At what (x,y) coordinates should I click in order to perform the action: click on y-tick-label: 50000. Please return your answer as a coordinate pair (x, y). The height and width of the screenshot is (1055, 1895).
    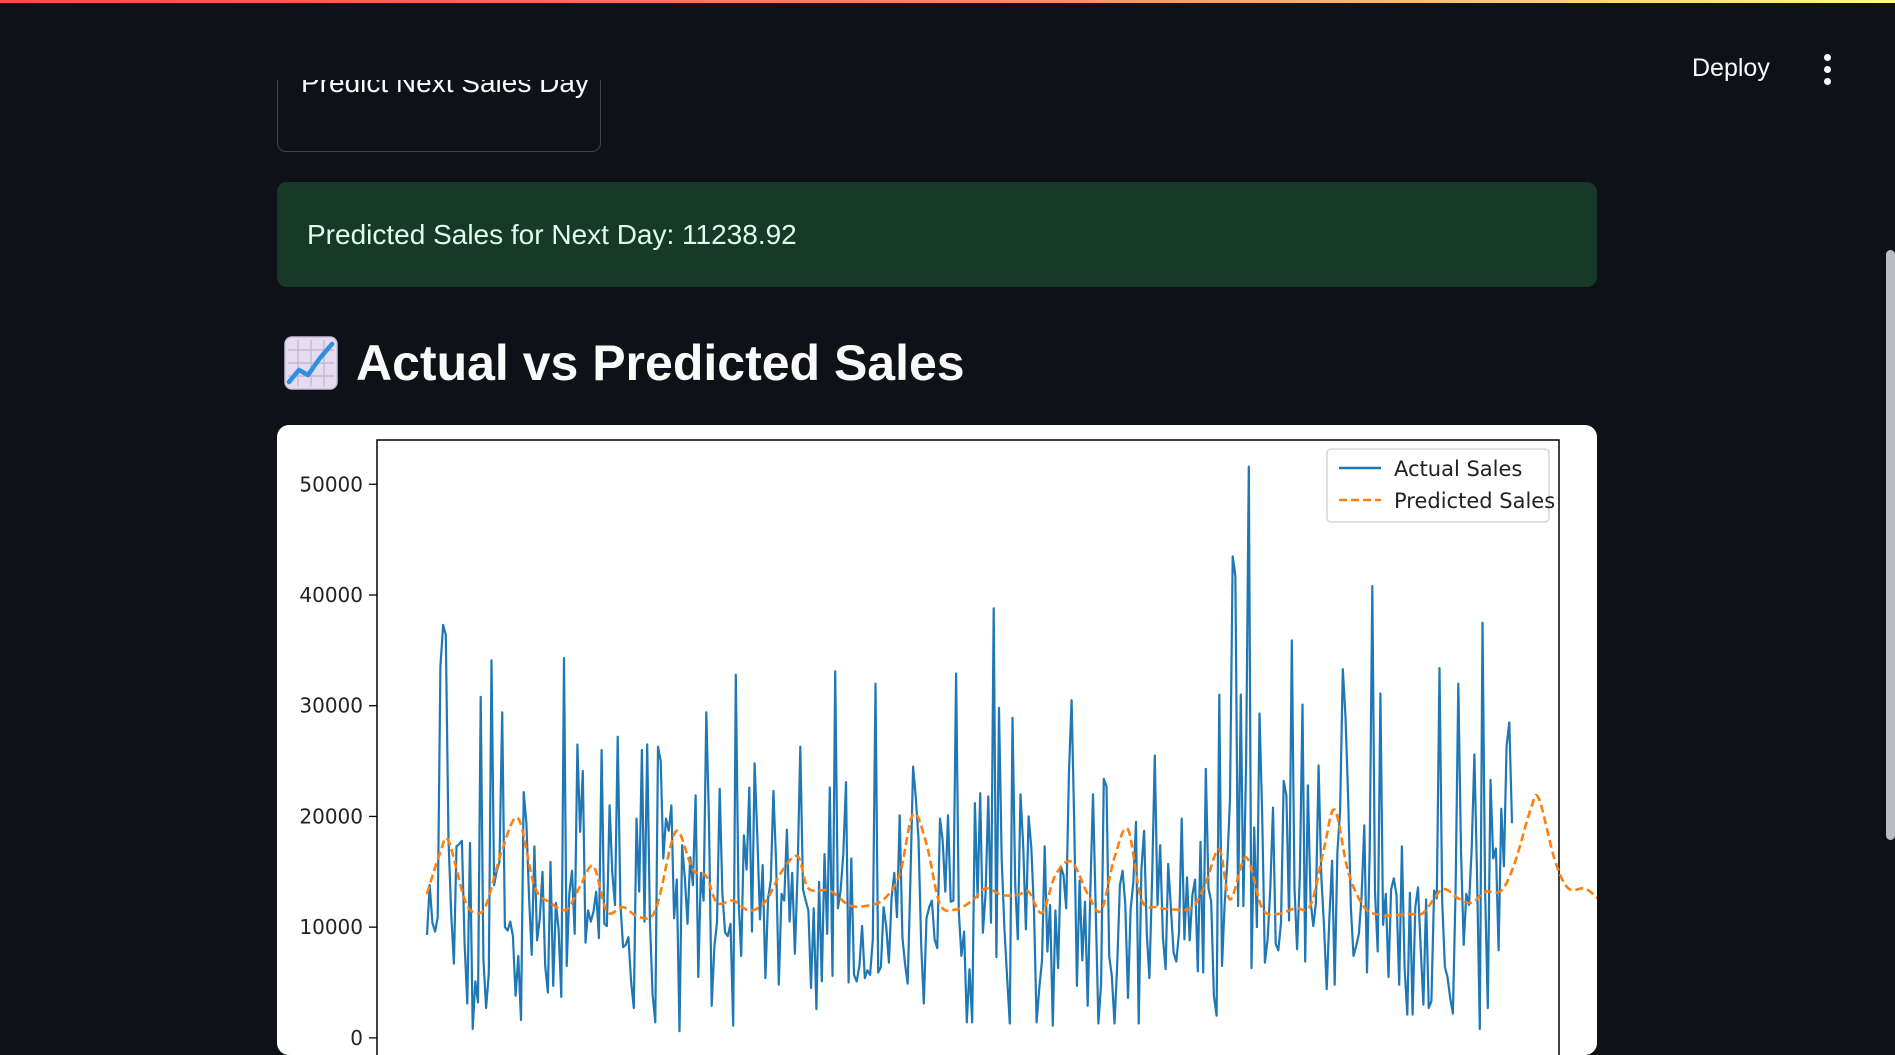
    Looking at the image, I should click on (331, 484).